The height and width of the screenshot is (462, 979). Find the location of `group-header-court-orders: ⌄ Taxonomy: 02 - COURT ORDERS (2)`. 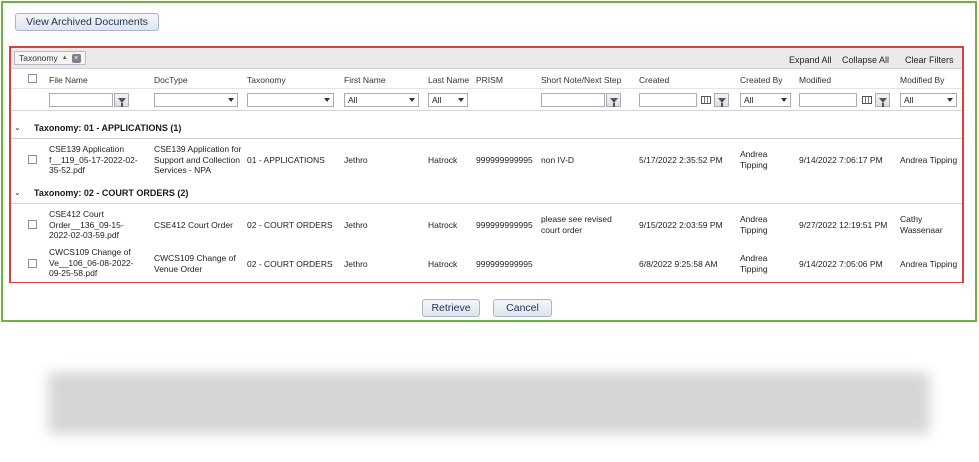

group-header-court-orders: ⌄ Taxonomy: 02 - COURT ORDERS (2) is located at coordinates (486, 193).